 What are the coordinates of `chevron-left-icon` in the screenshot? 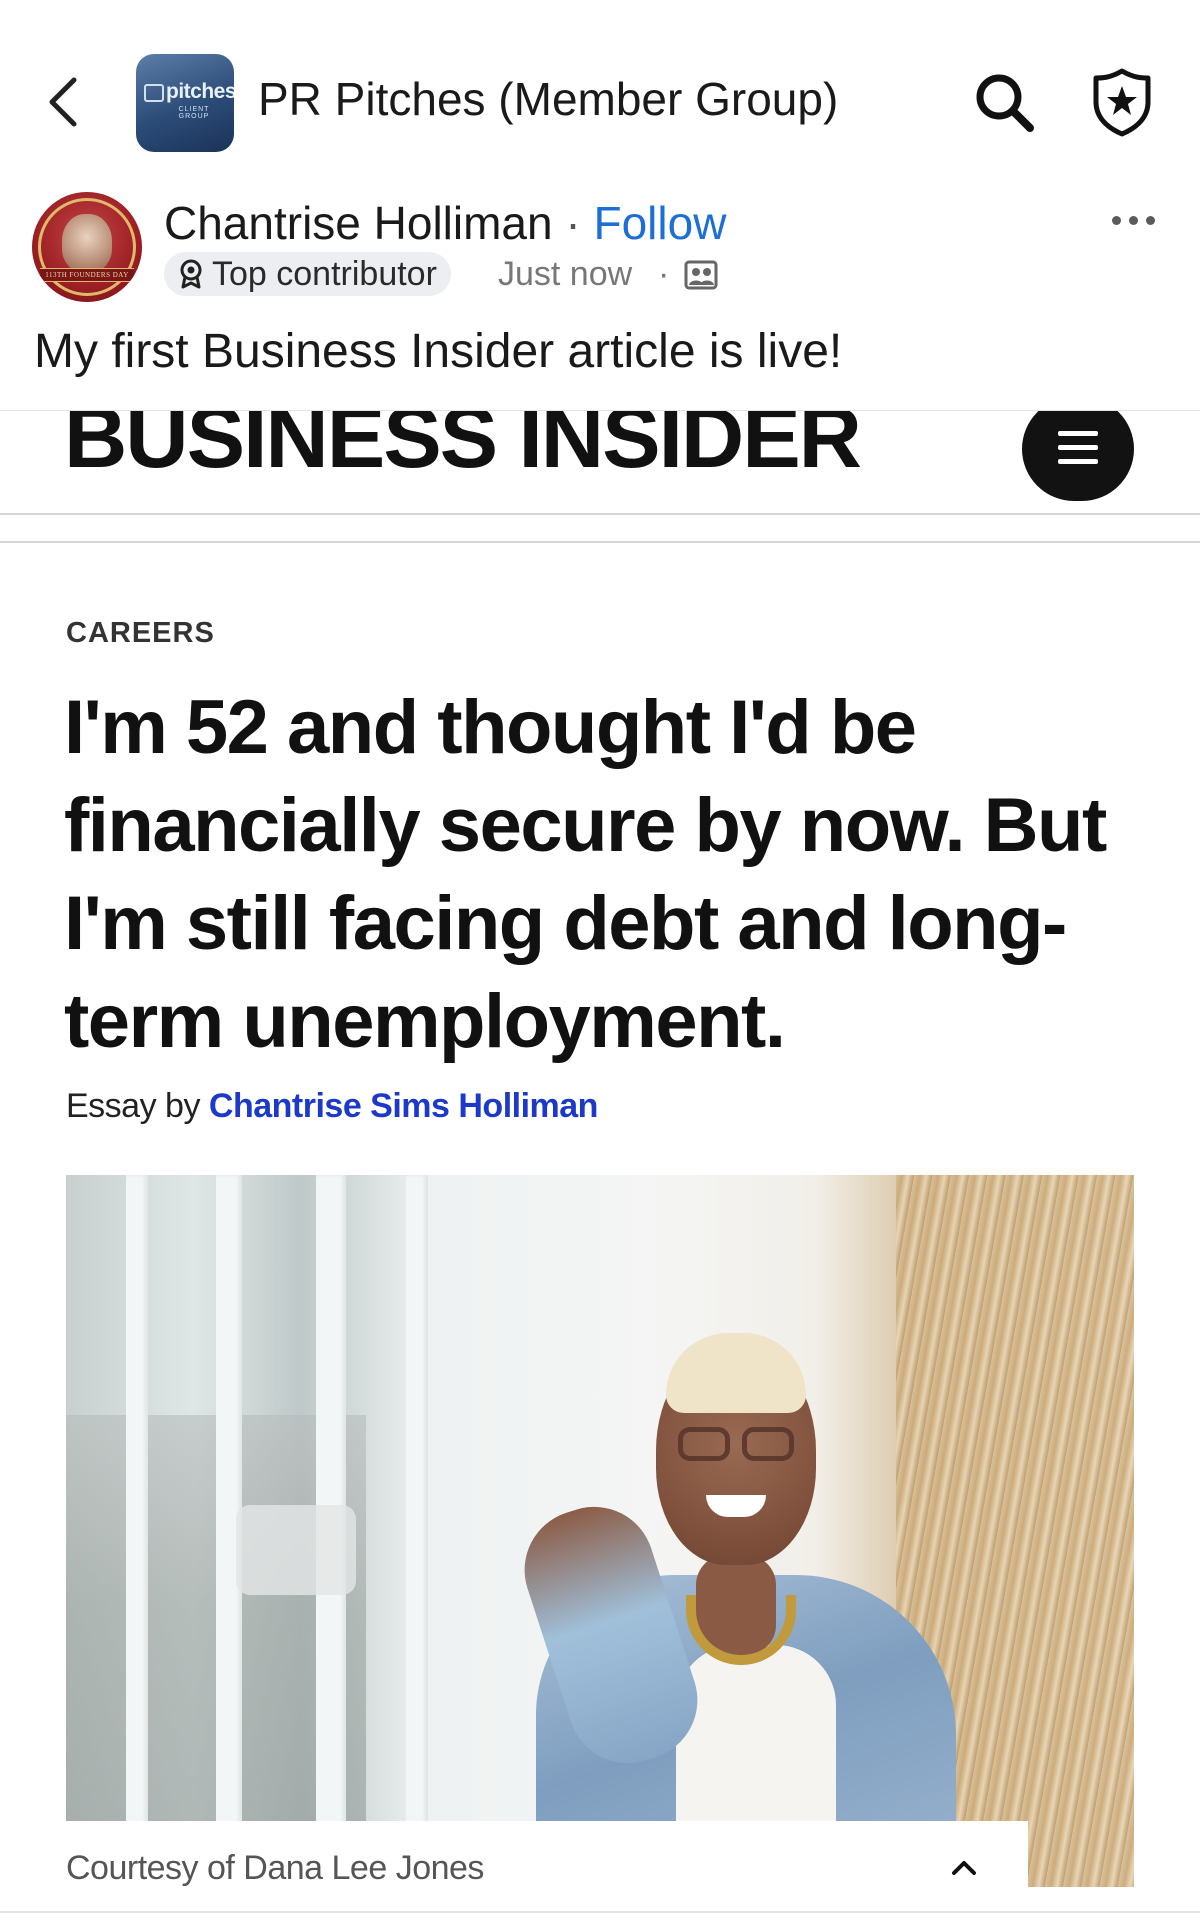 It's located at (63, 102).